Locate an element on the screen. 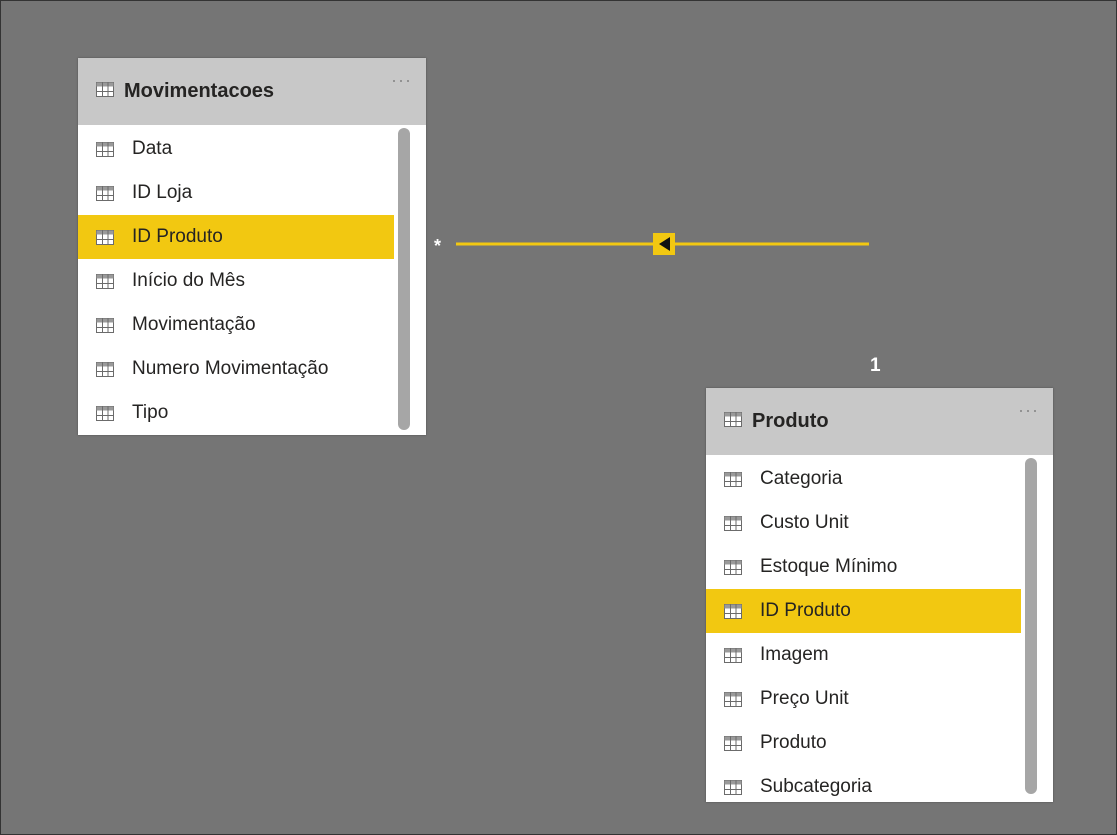  field-row-numero-movimentacao: Numero Movimentação is located at coordinates (236, 369).